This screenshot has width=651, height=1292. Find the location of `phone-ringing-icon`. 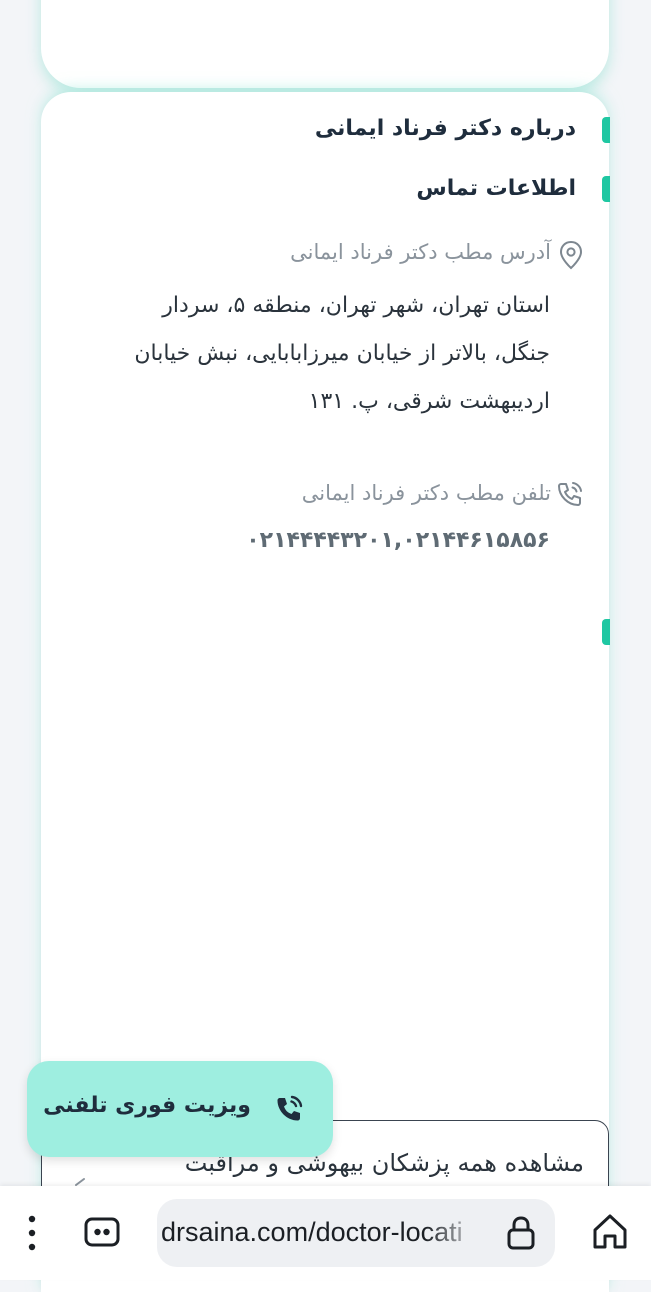

phone-ringing-icon is located at coordinates (570, 494).